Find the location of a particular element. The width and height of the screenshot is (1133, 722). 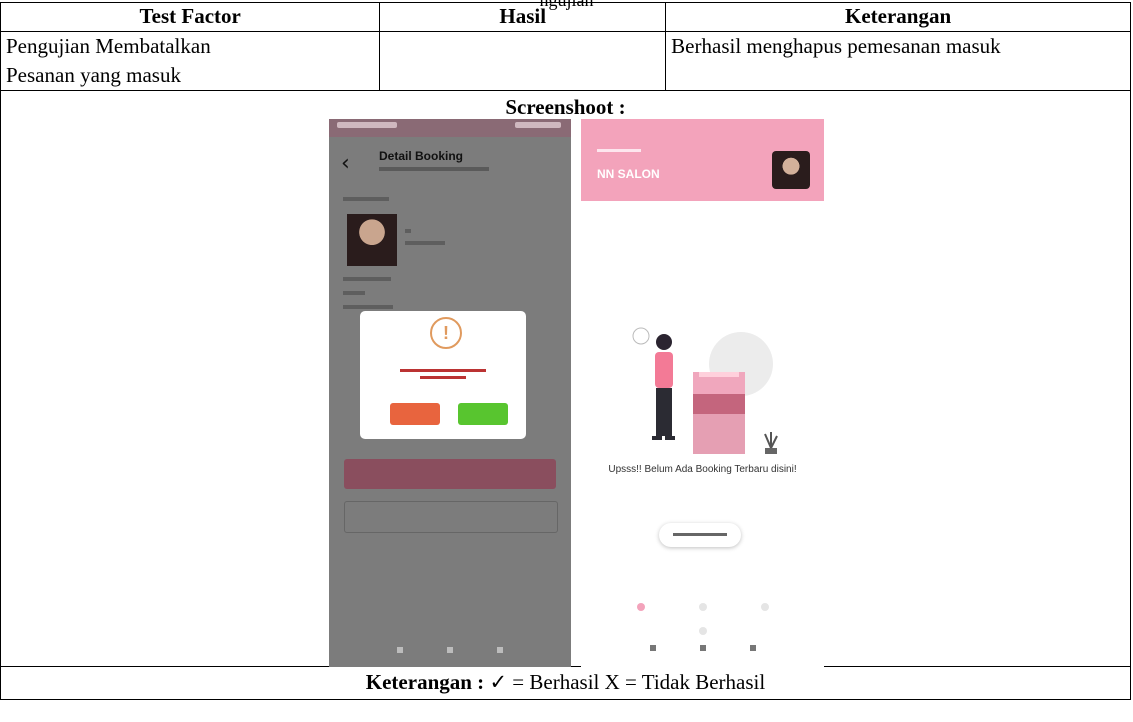

phone-placeholder is located at coordinates (425, 243).